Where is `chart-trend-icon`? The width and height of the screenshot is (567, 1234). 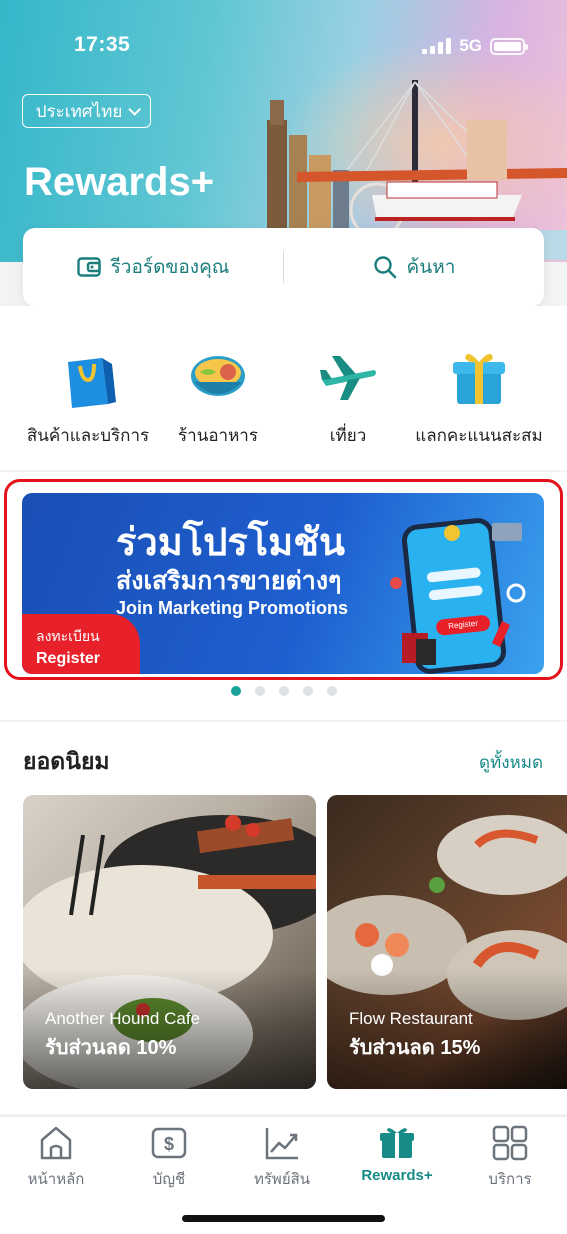
chart-trend-icon is located at coordinates (281, 1144).